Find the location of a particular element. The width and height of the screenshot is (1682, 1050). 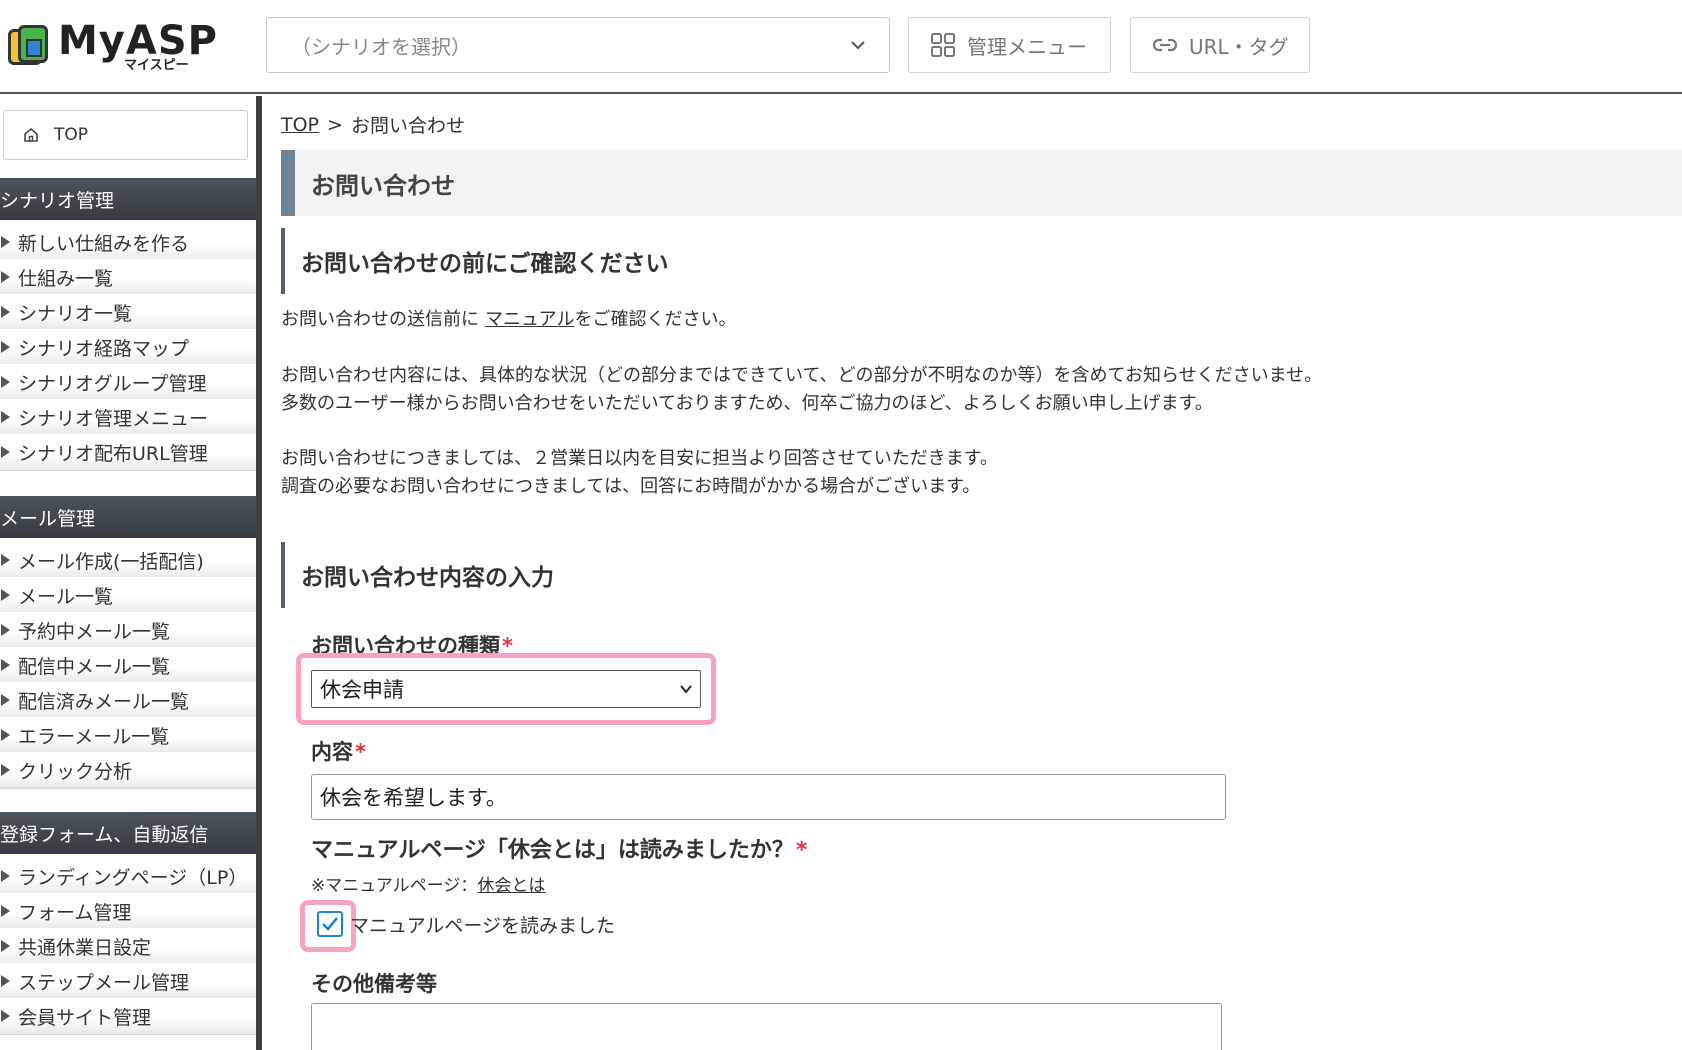

remarks-textarea is located at coordinates (766, 1026).